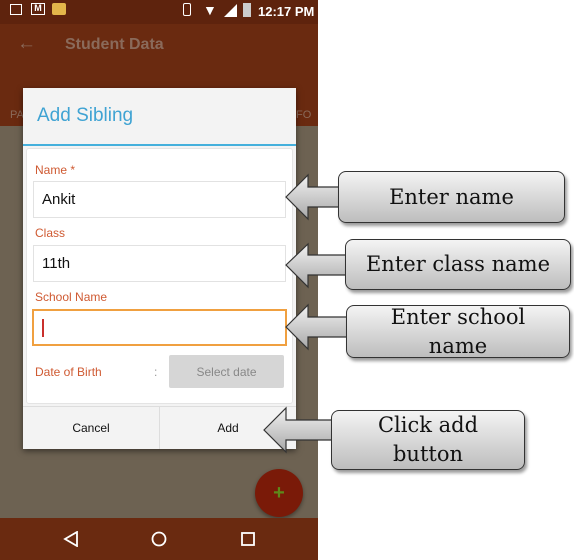 The height and width of the screenshot is (560, 574). Describe the element at coordinates (451, 197) in the screenshot. I see `callout-enter-name: Enter name` at that location.